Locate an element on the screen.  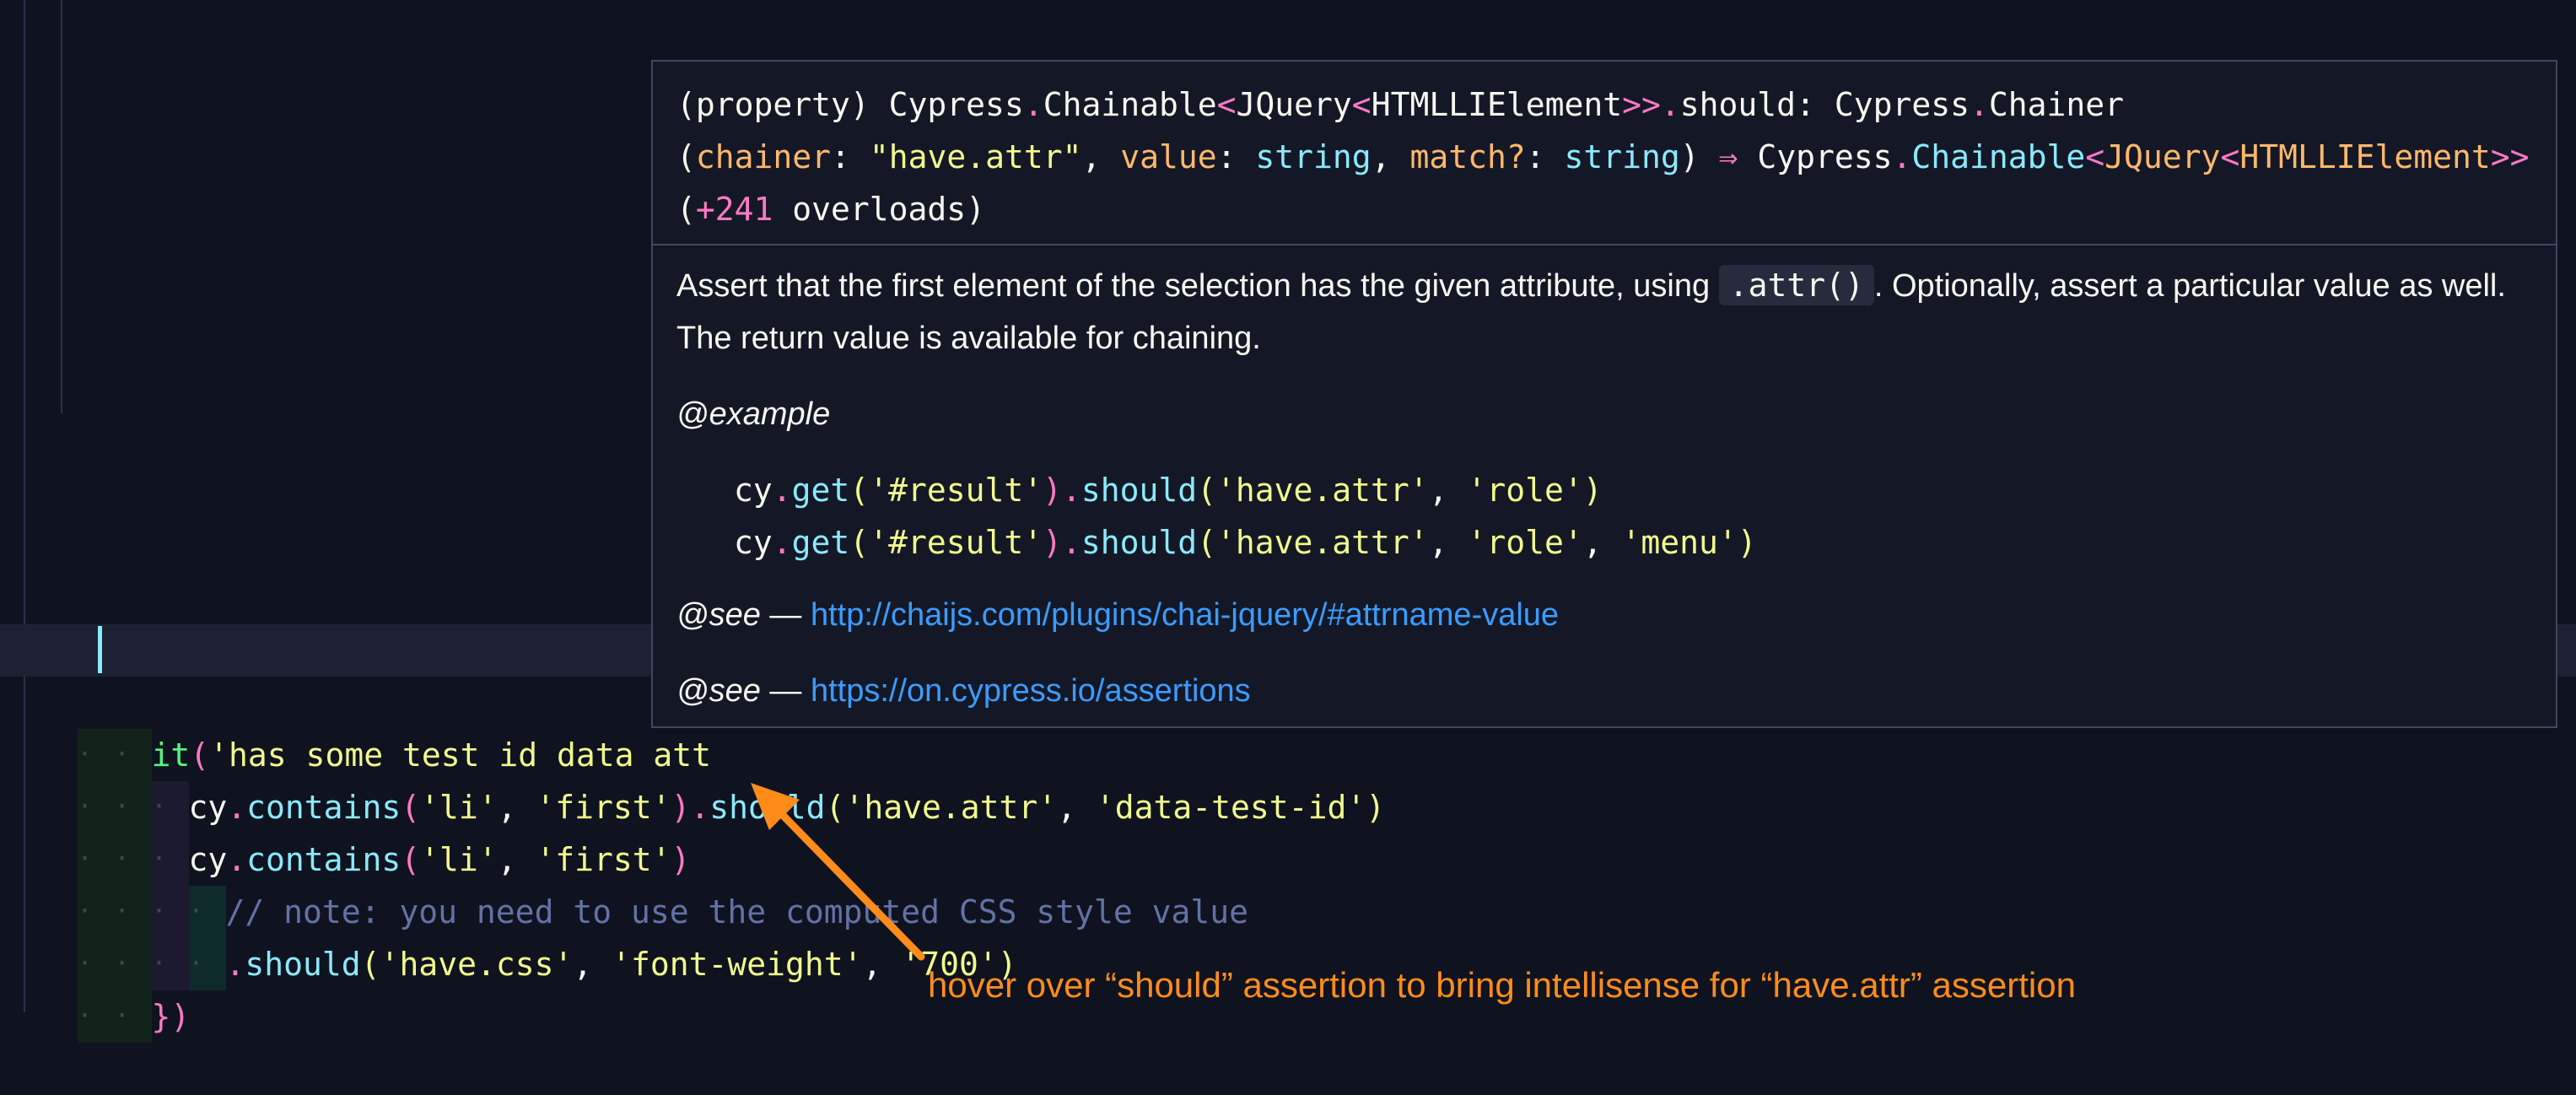
annotation-arrow is located at coordinates (838, 872).